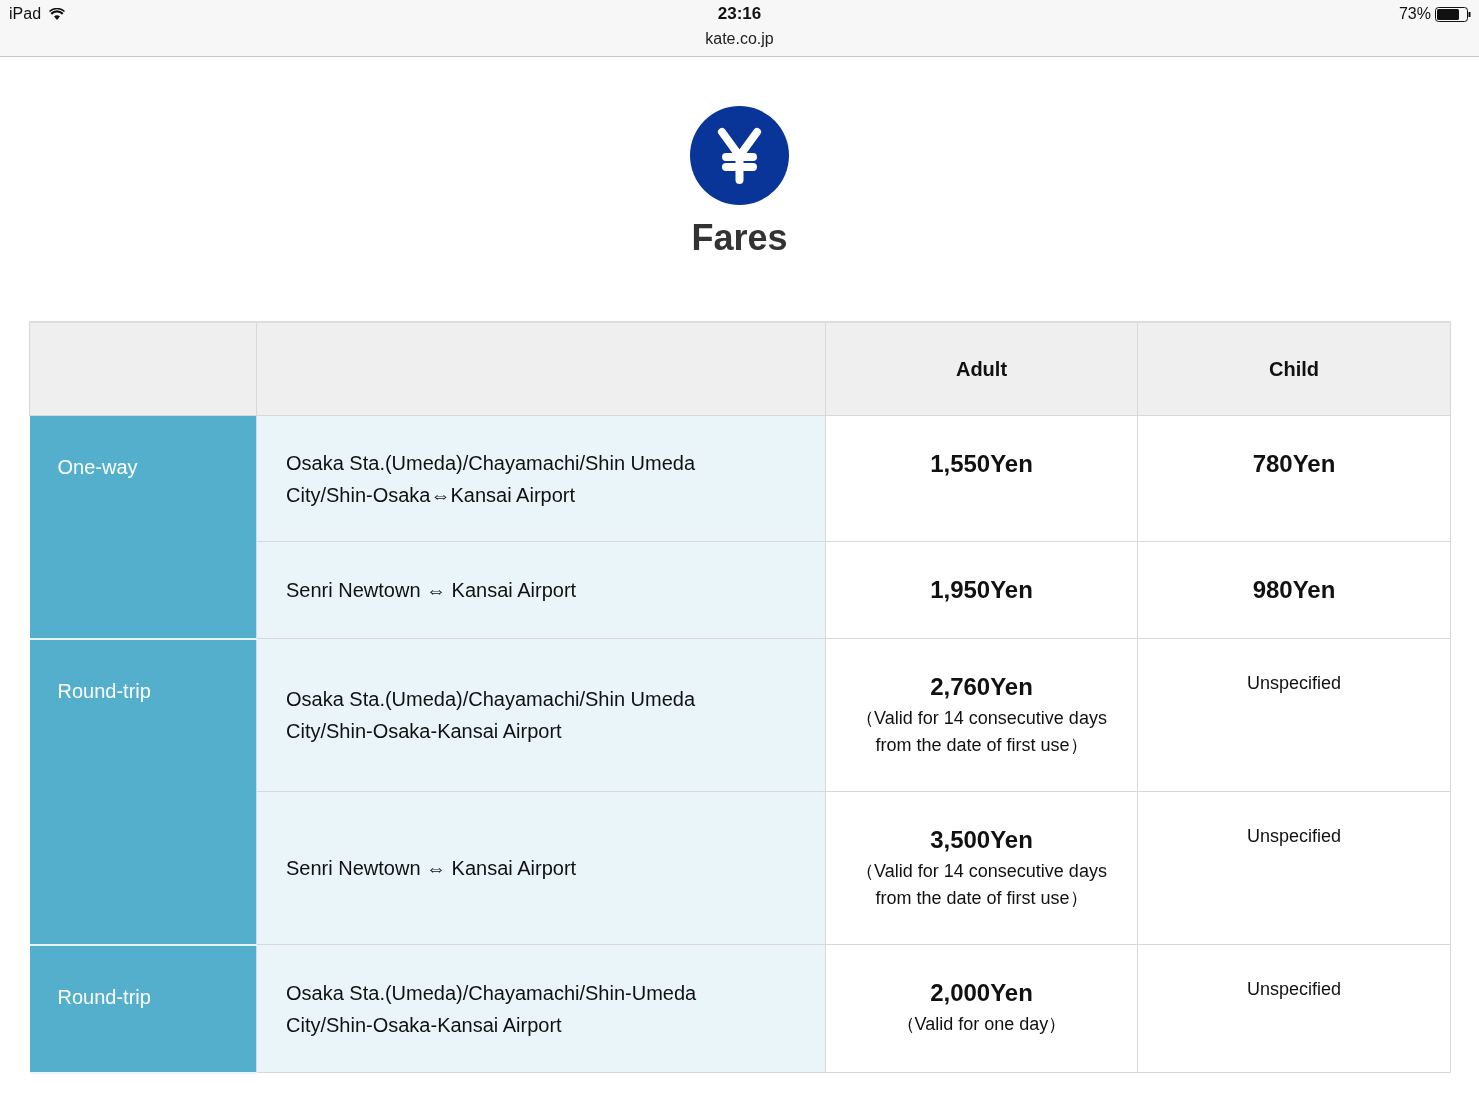  What do you see at coordinates (25, 14) in the screenshot?
I see `device-name: iPad` at bounding box center [25, 14].